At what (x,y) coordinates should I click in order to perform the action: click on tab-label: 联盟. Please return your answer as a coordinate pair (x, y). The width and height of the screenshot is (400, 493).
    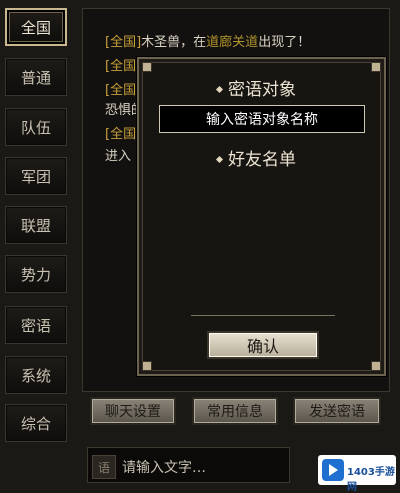
    Looking at the image, I should click on (35, 225).